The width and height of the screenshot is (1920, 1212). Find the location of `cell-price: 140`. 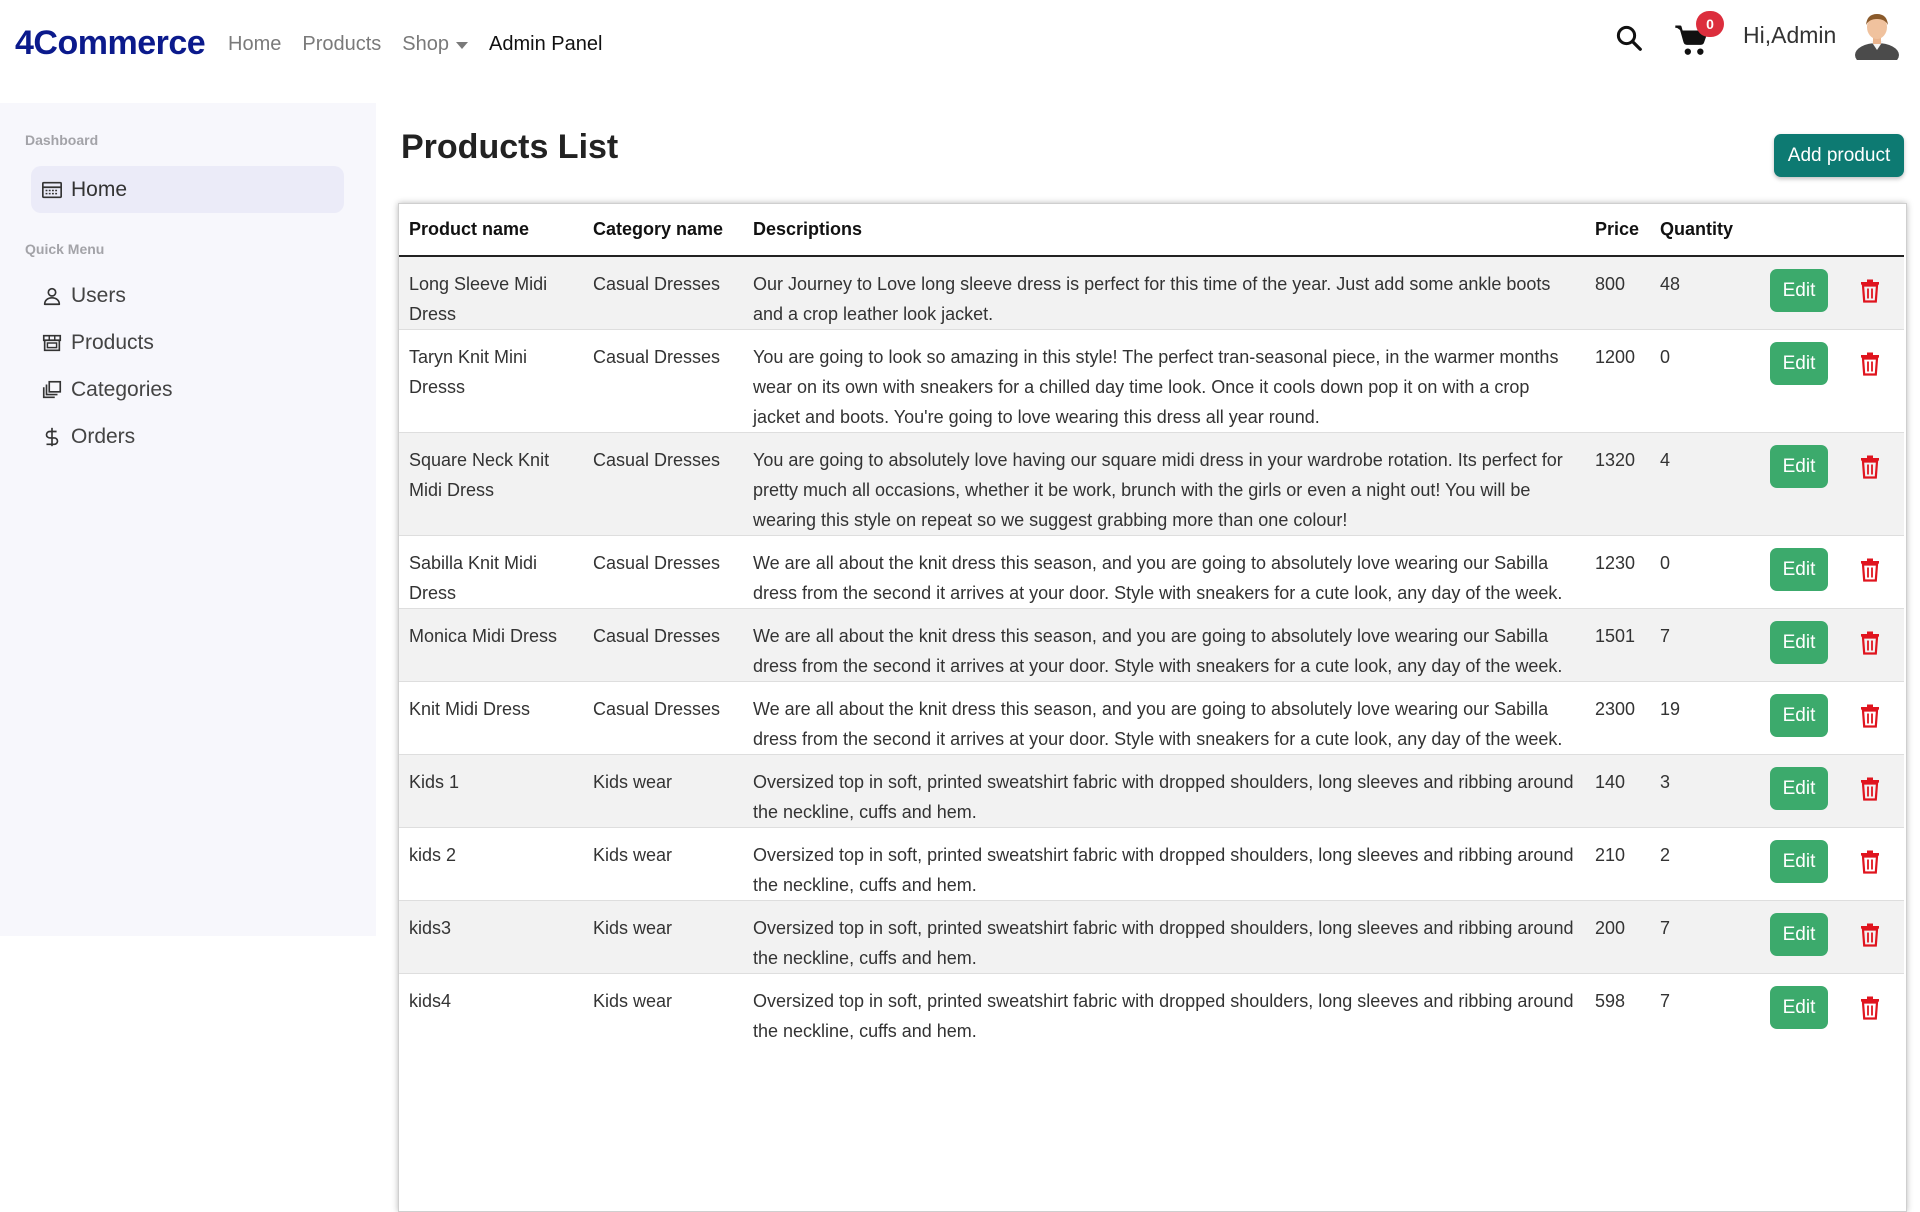

cell-price: 140 is located at coordinates (1617, 791).